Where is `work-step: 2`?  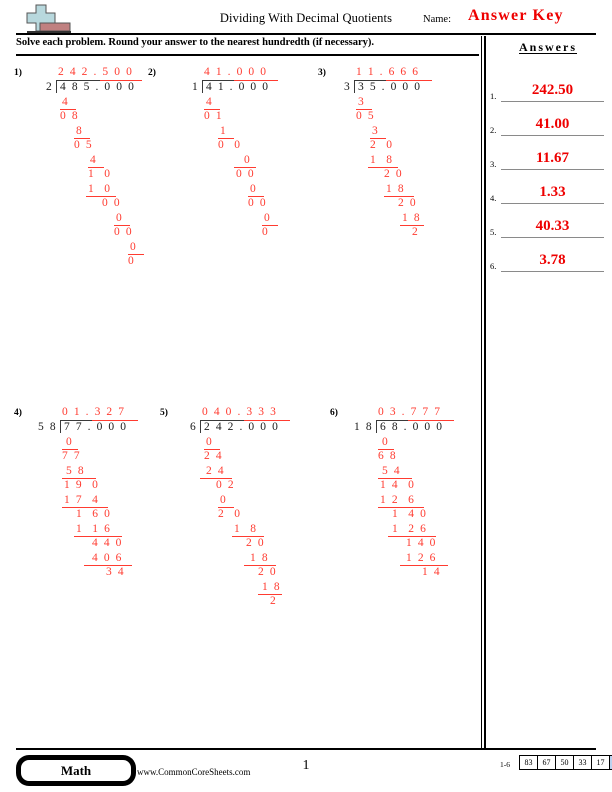
work-step: 2 is located at coordinates (274, 601).